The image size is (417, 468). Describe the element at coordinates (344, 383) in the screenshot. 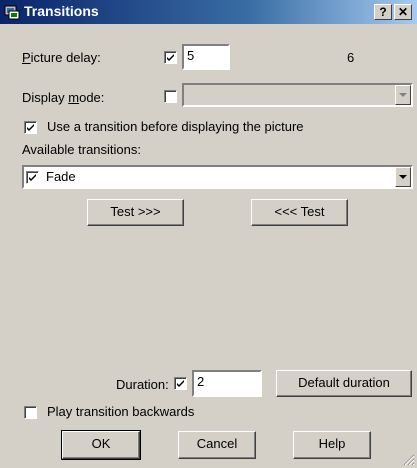

I see `default-duration-button: Default duration` at that location.